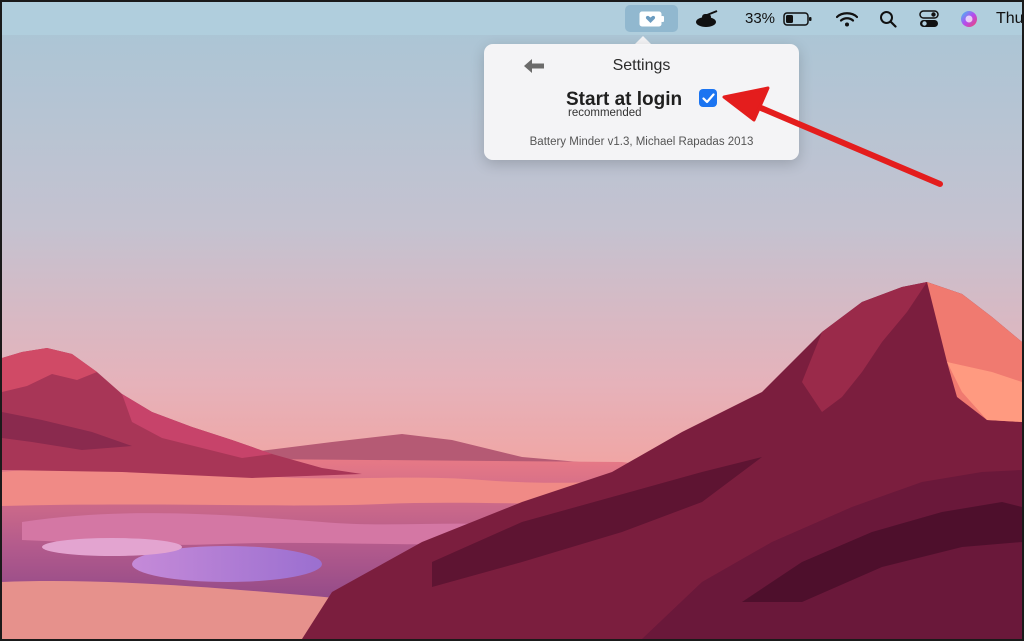 This screenshot has width=1024, height=641. I want to click on start-at-login-checkbox, so click(708, 98).